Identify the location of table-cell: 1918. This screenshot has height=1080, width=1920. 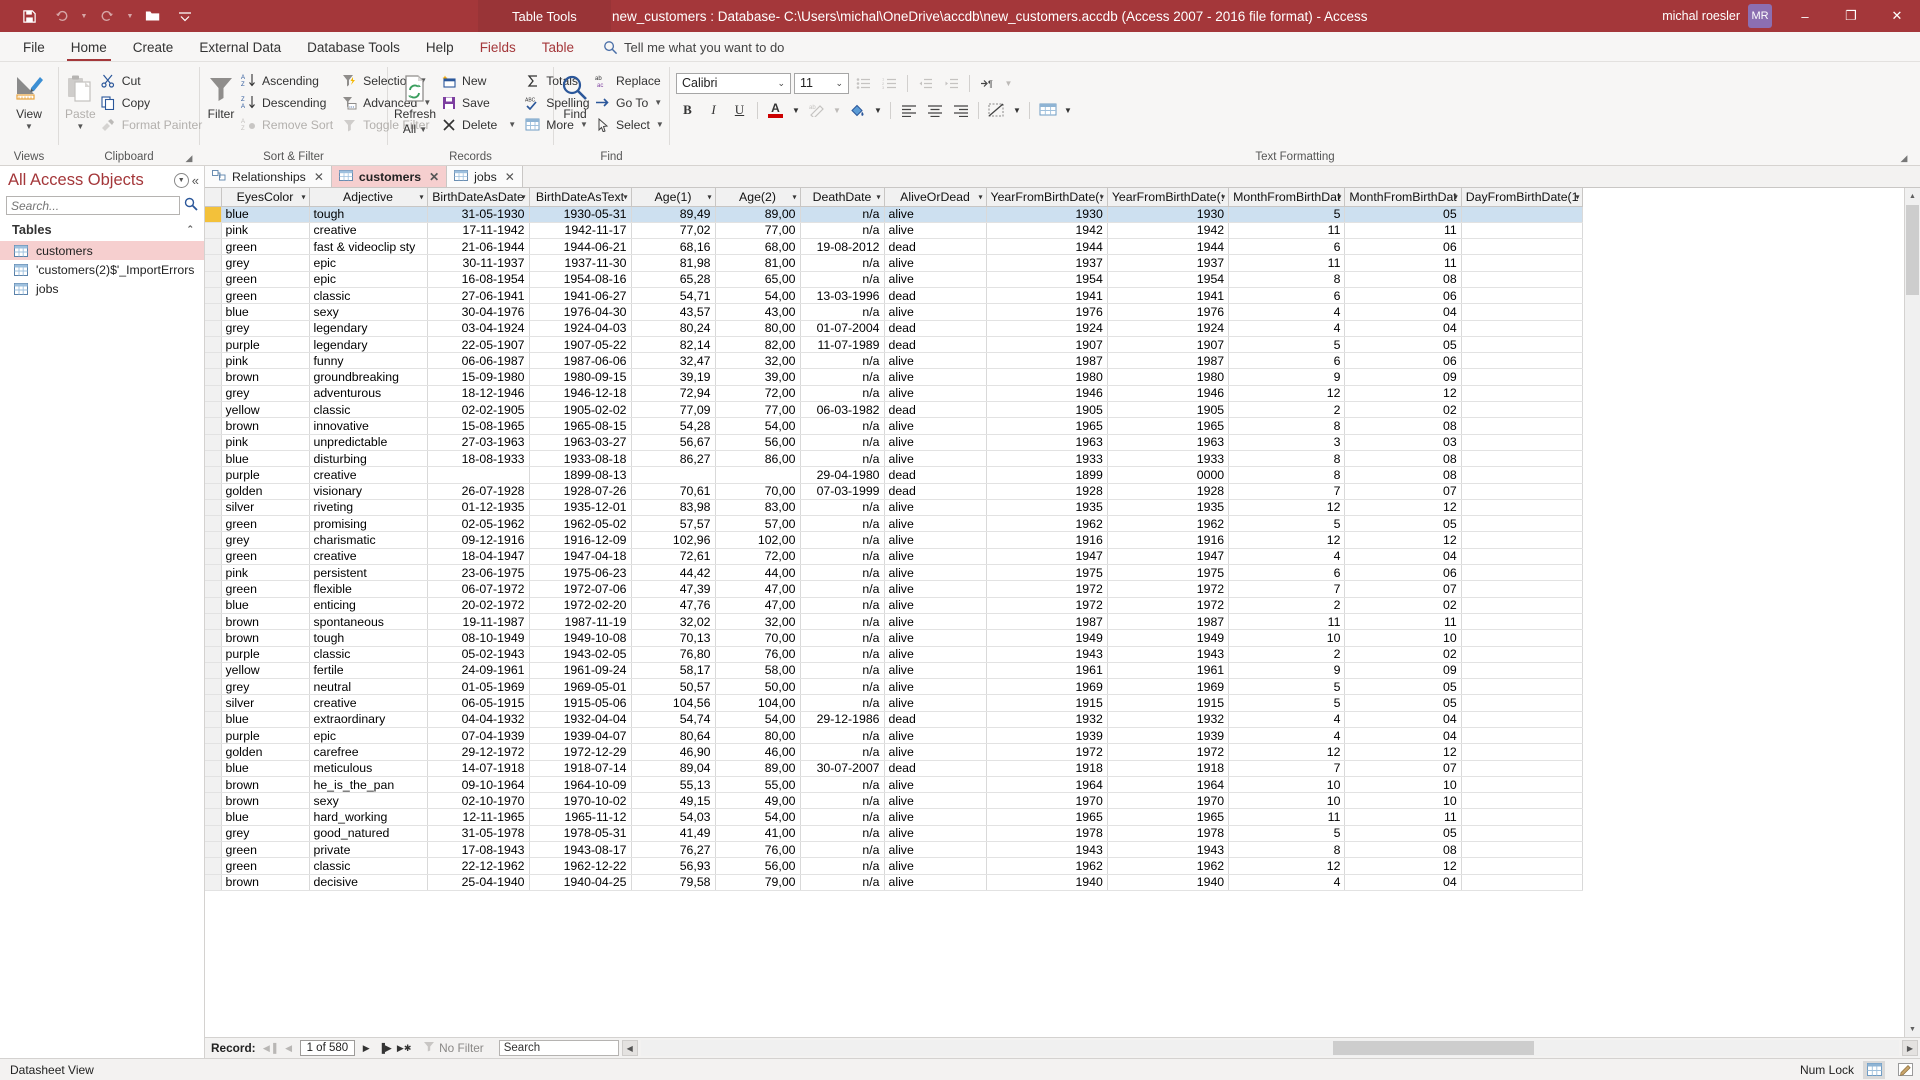
(1168, 768).